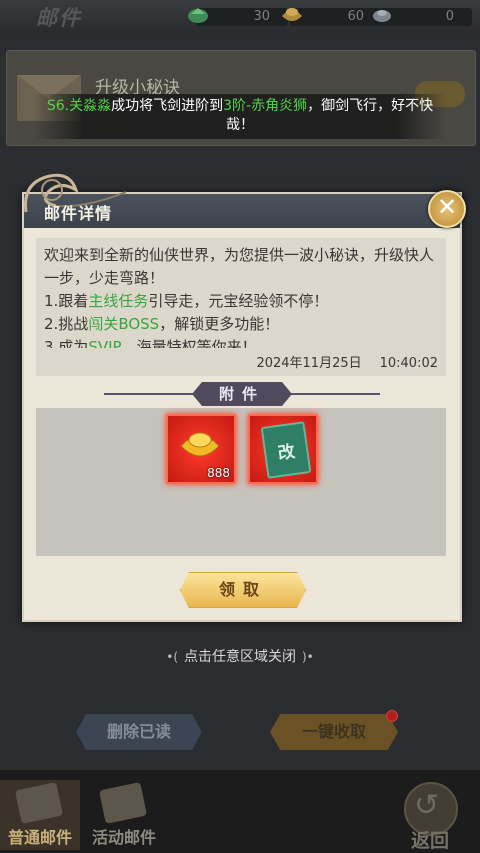  What do you see at coordinates (118, 301) in the screenshot?
I see `link-main-quest: 主线任务` at bounding box center [118, 301].